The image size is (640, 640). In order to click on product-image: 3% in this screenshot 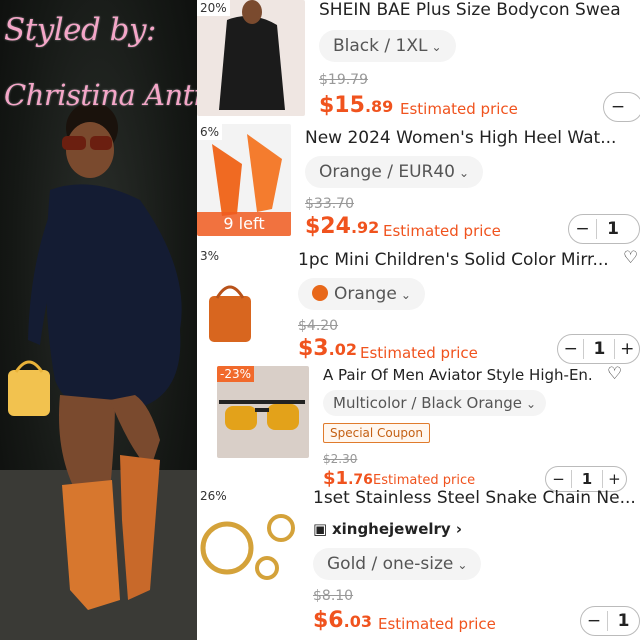, I will do `click(242, 303)`.